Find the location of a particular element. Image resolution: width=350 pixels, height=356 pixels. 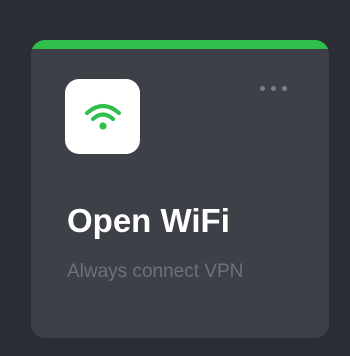

card-title: Open WiFi is located at coordinates (148, 220).